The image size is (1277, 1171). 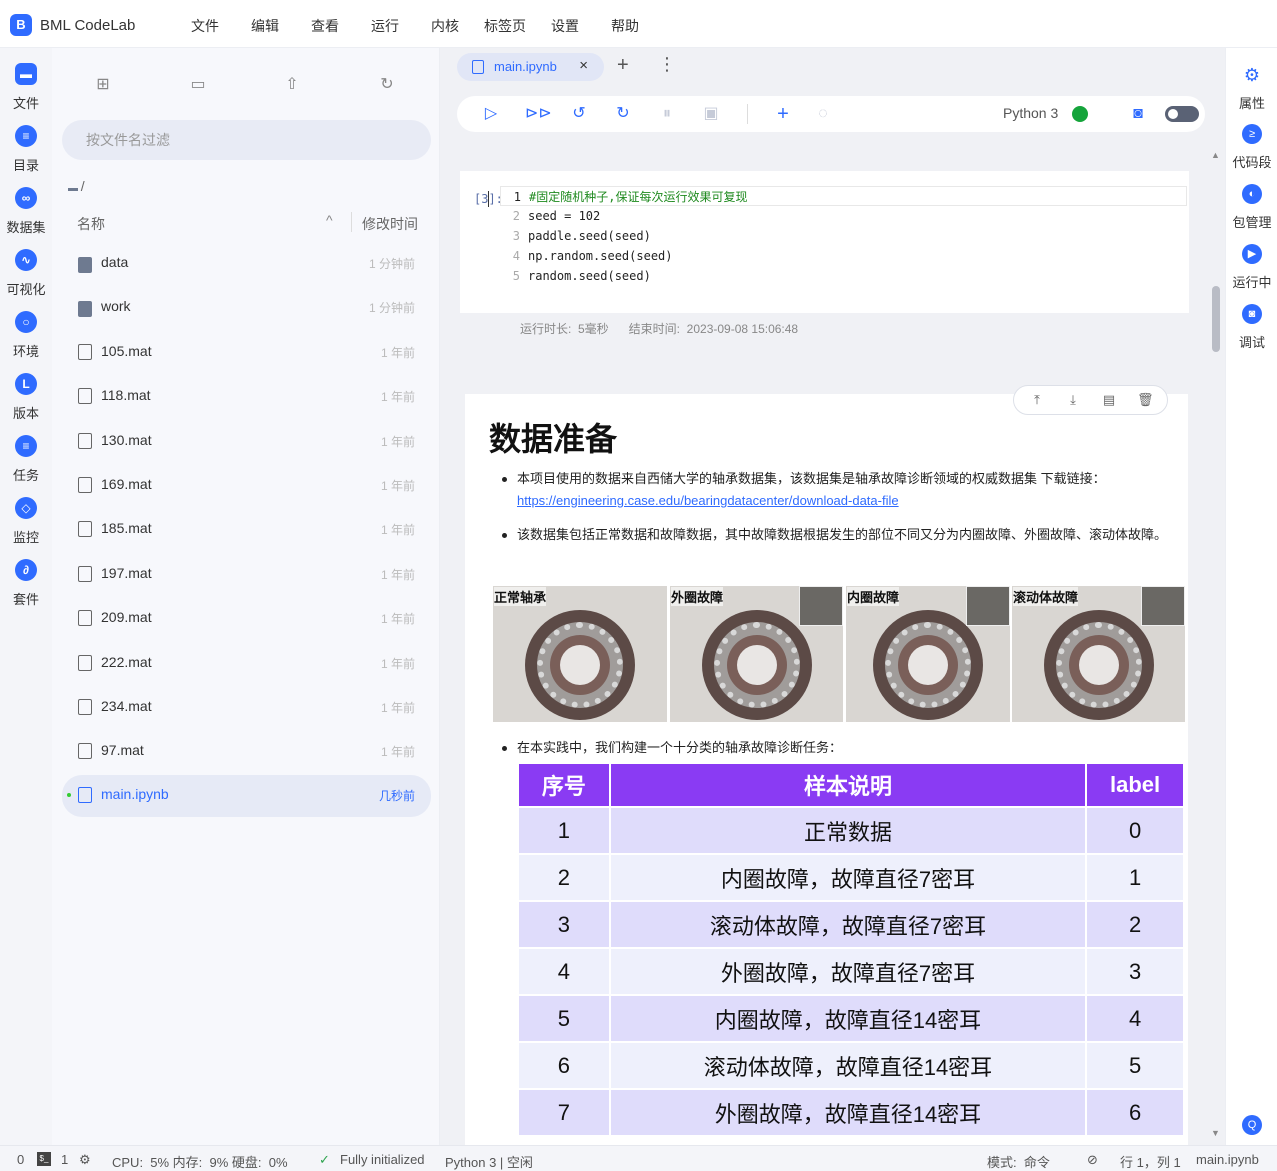 I want to click on move-down-icon: ⤓, so click(x=1073, y=400).